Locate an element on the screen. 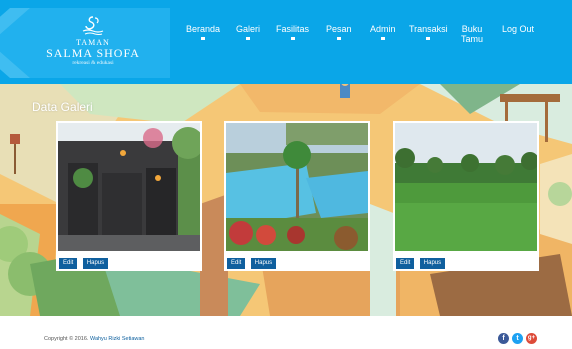  nav-item-label: Log Out is located at coordinates (518, 29).